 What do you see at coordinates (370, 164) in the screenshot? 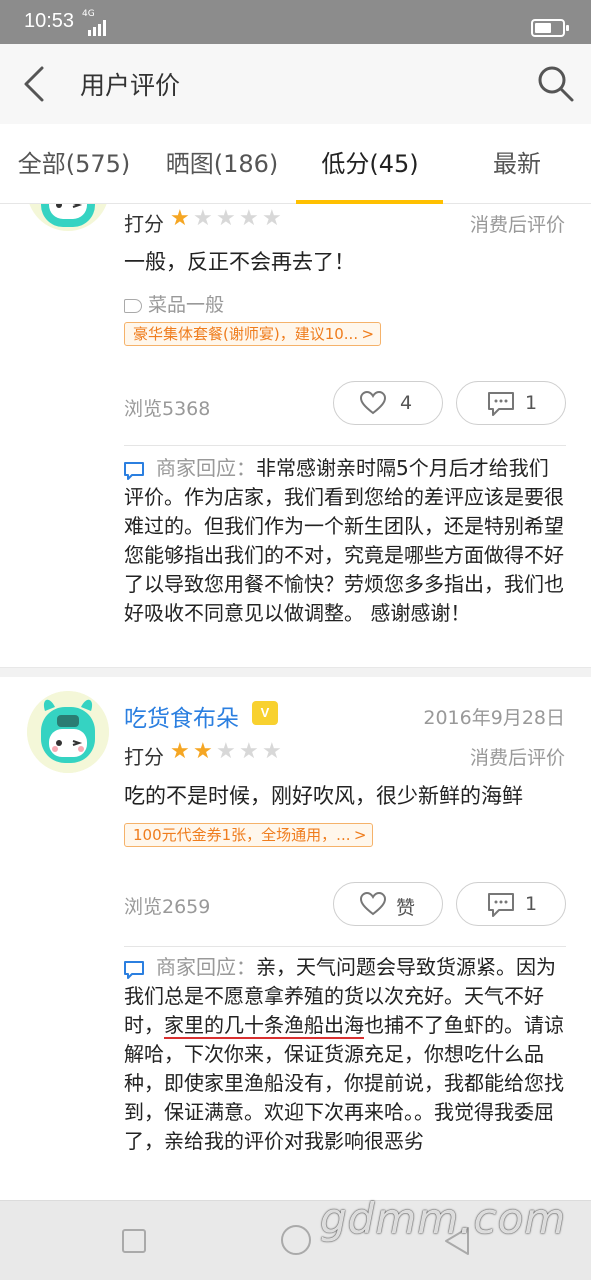
I see `tab-low-score: 低分(45)` at bounding box center [370, 164].